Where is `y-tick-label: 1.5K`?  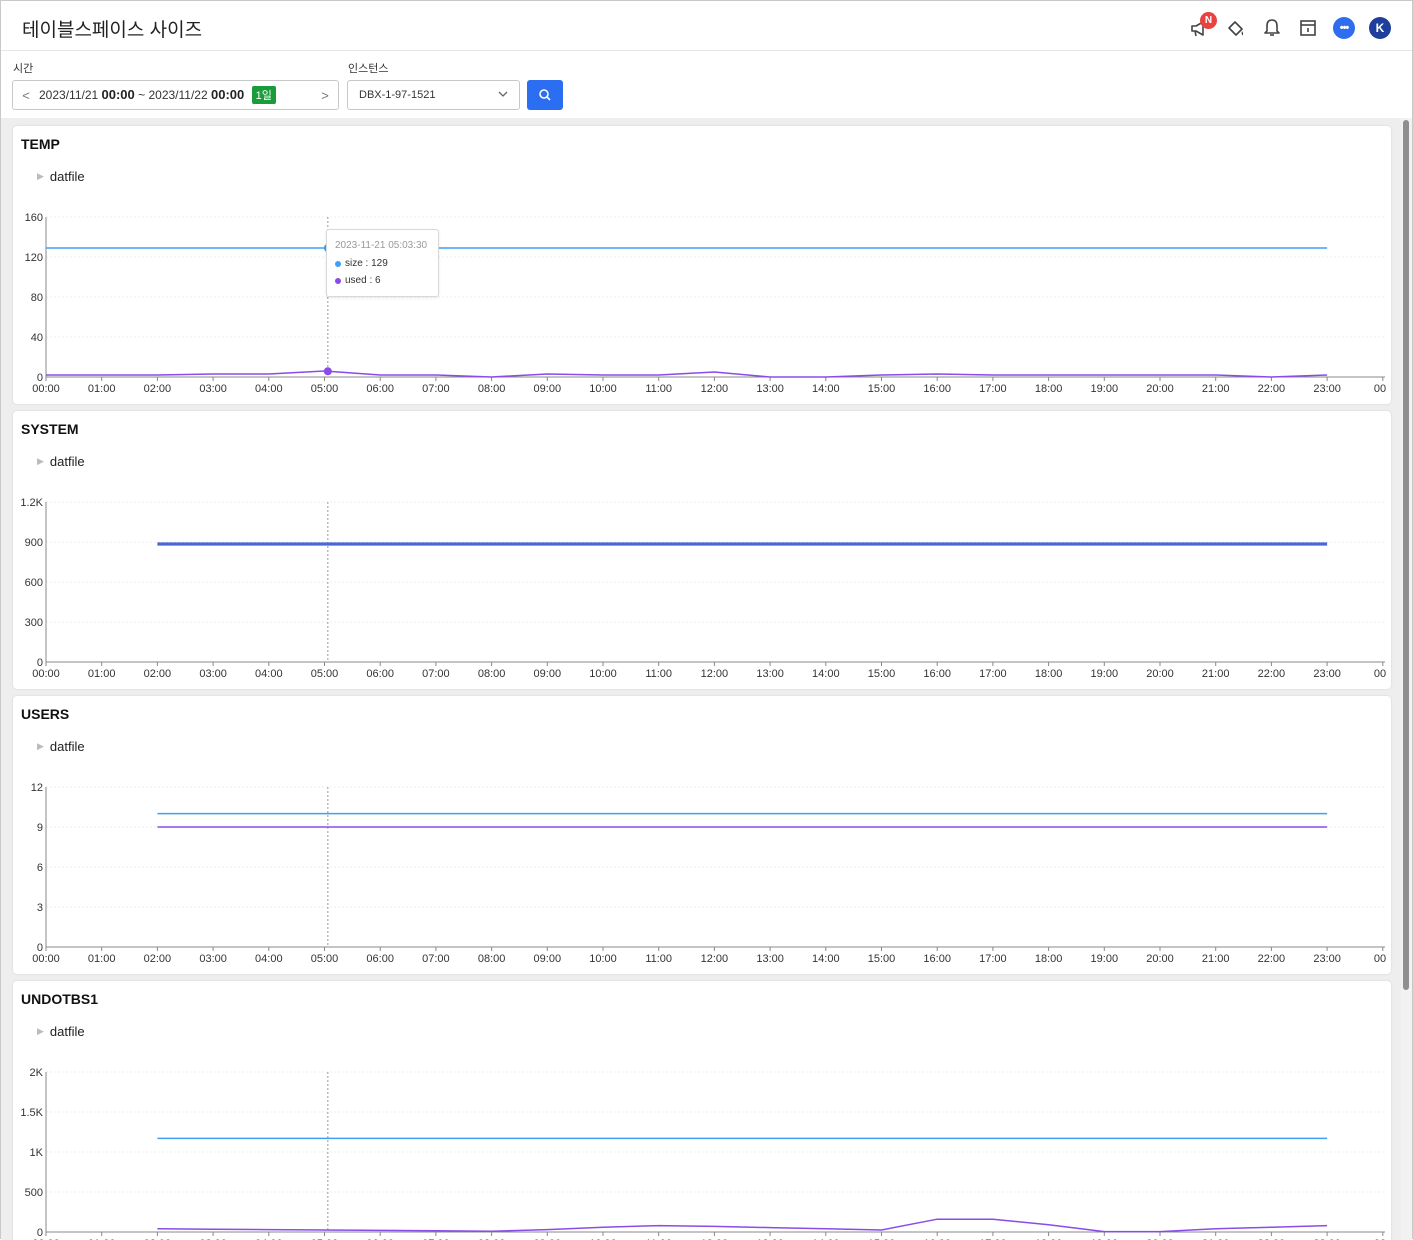 y-tick-label: 1.5K is located at coordinates (31, 1113).